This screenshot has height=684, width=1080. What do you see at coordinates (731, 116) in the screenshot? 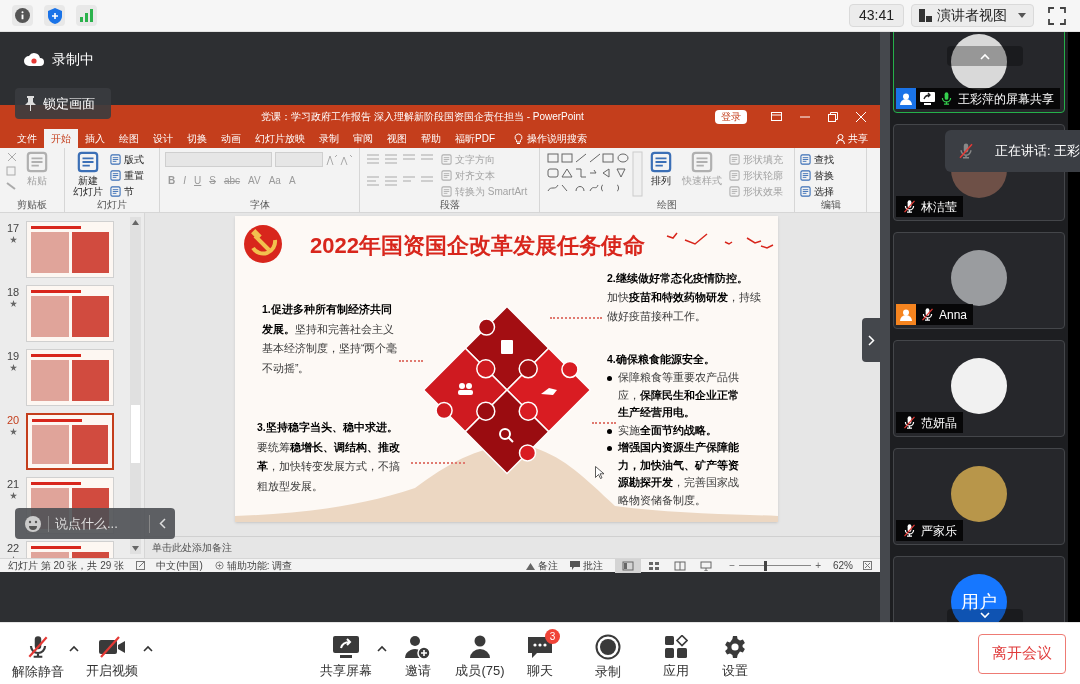
I see `login-button: 登录` at bounding box center [731, 116].